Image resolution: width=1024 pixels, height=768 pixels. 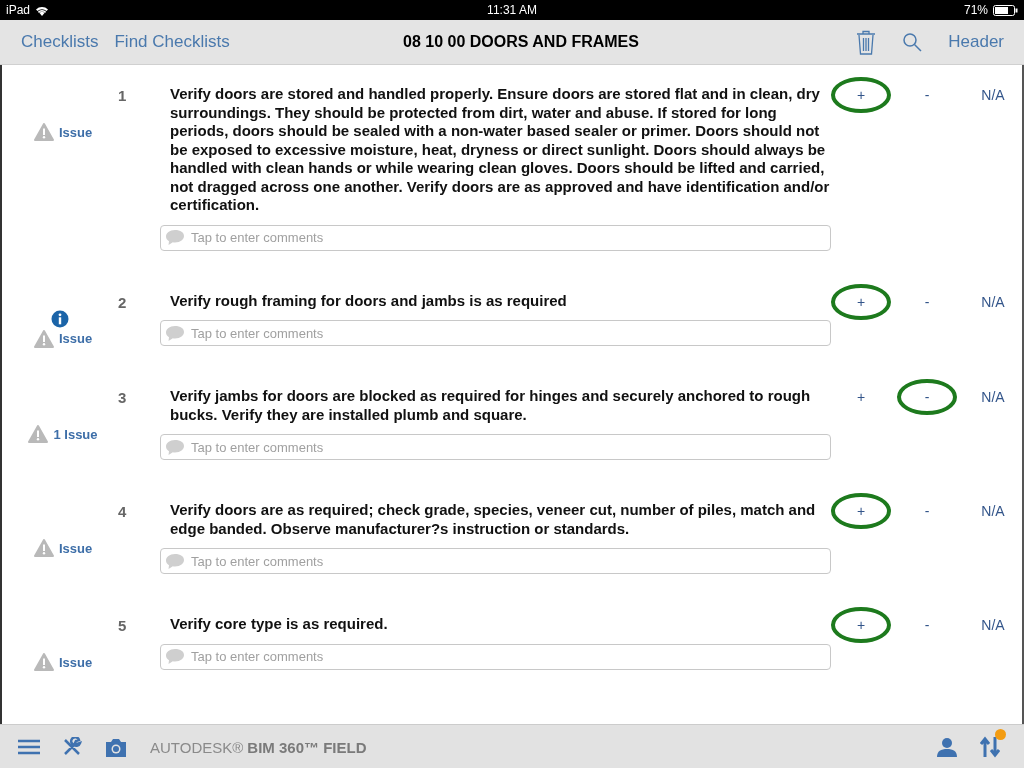 What do you see at coordinates (59, 318) in the screenshot?
I see `info-icon` at bounding box center [59, 318].